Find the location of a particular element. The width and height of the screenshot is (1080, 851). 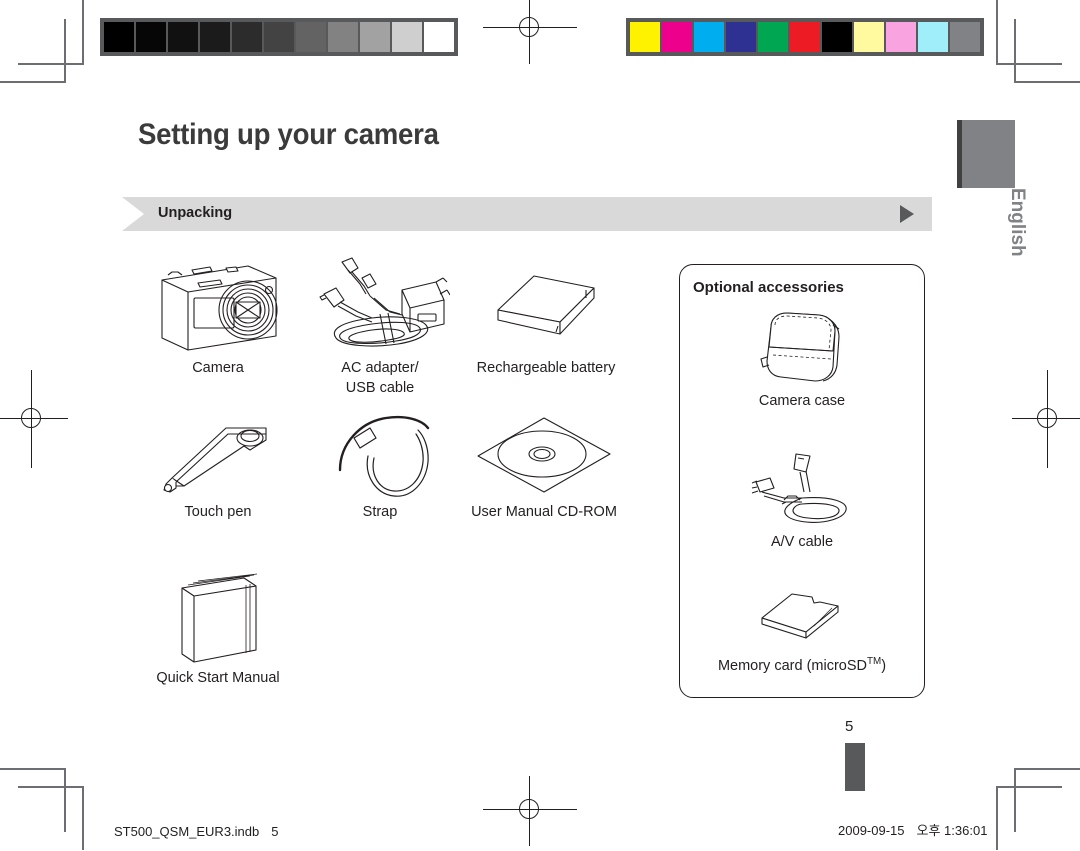

optional-item-av-cable: A/V cable is located at coordinates (802, 500).